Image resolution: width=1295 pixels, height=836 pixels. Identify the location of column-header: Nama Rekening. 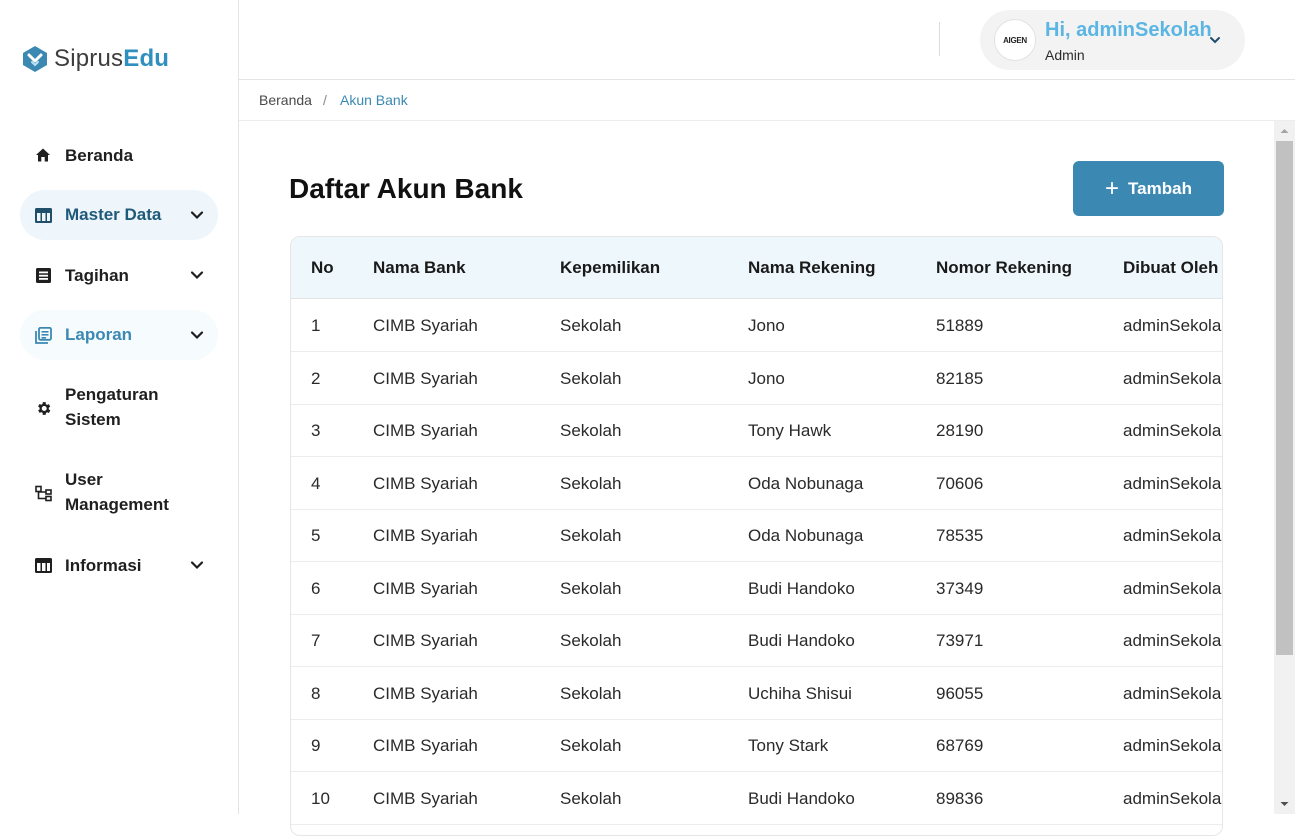
(812, 268).